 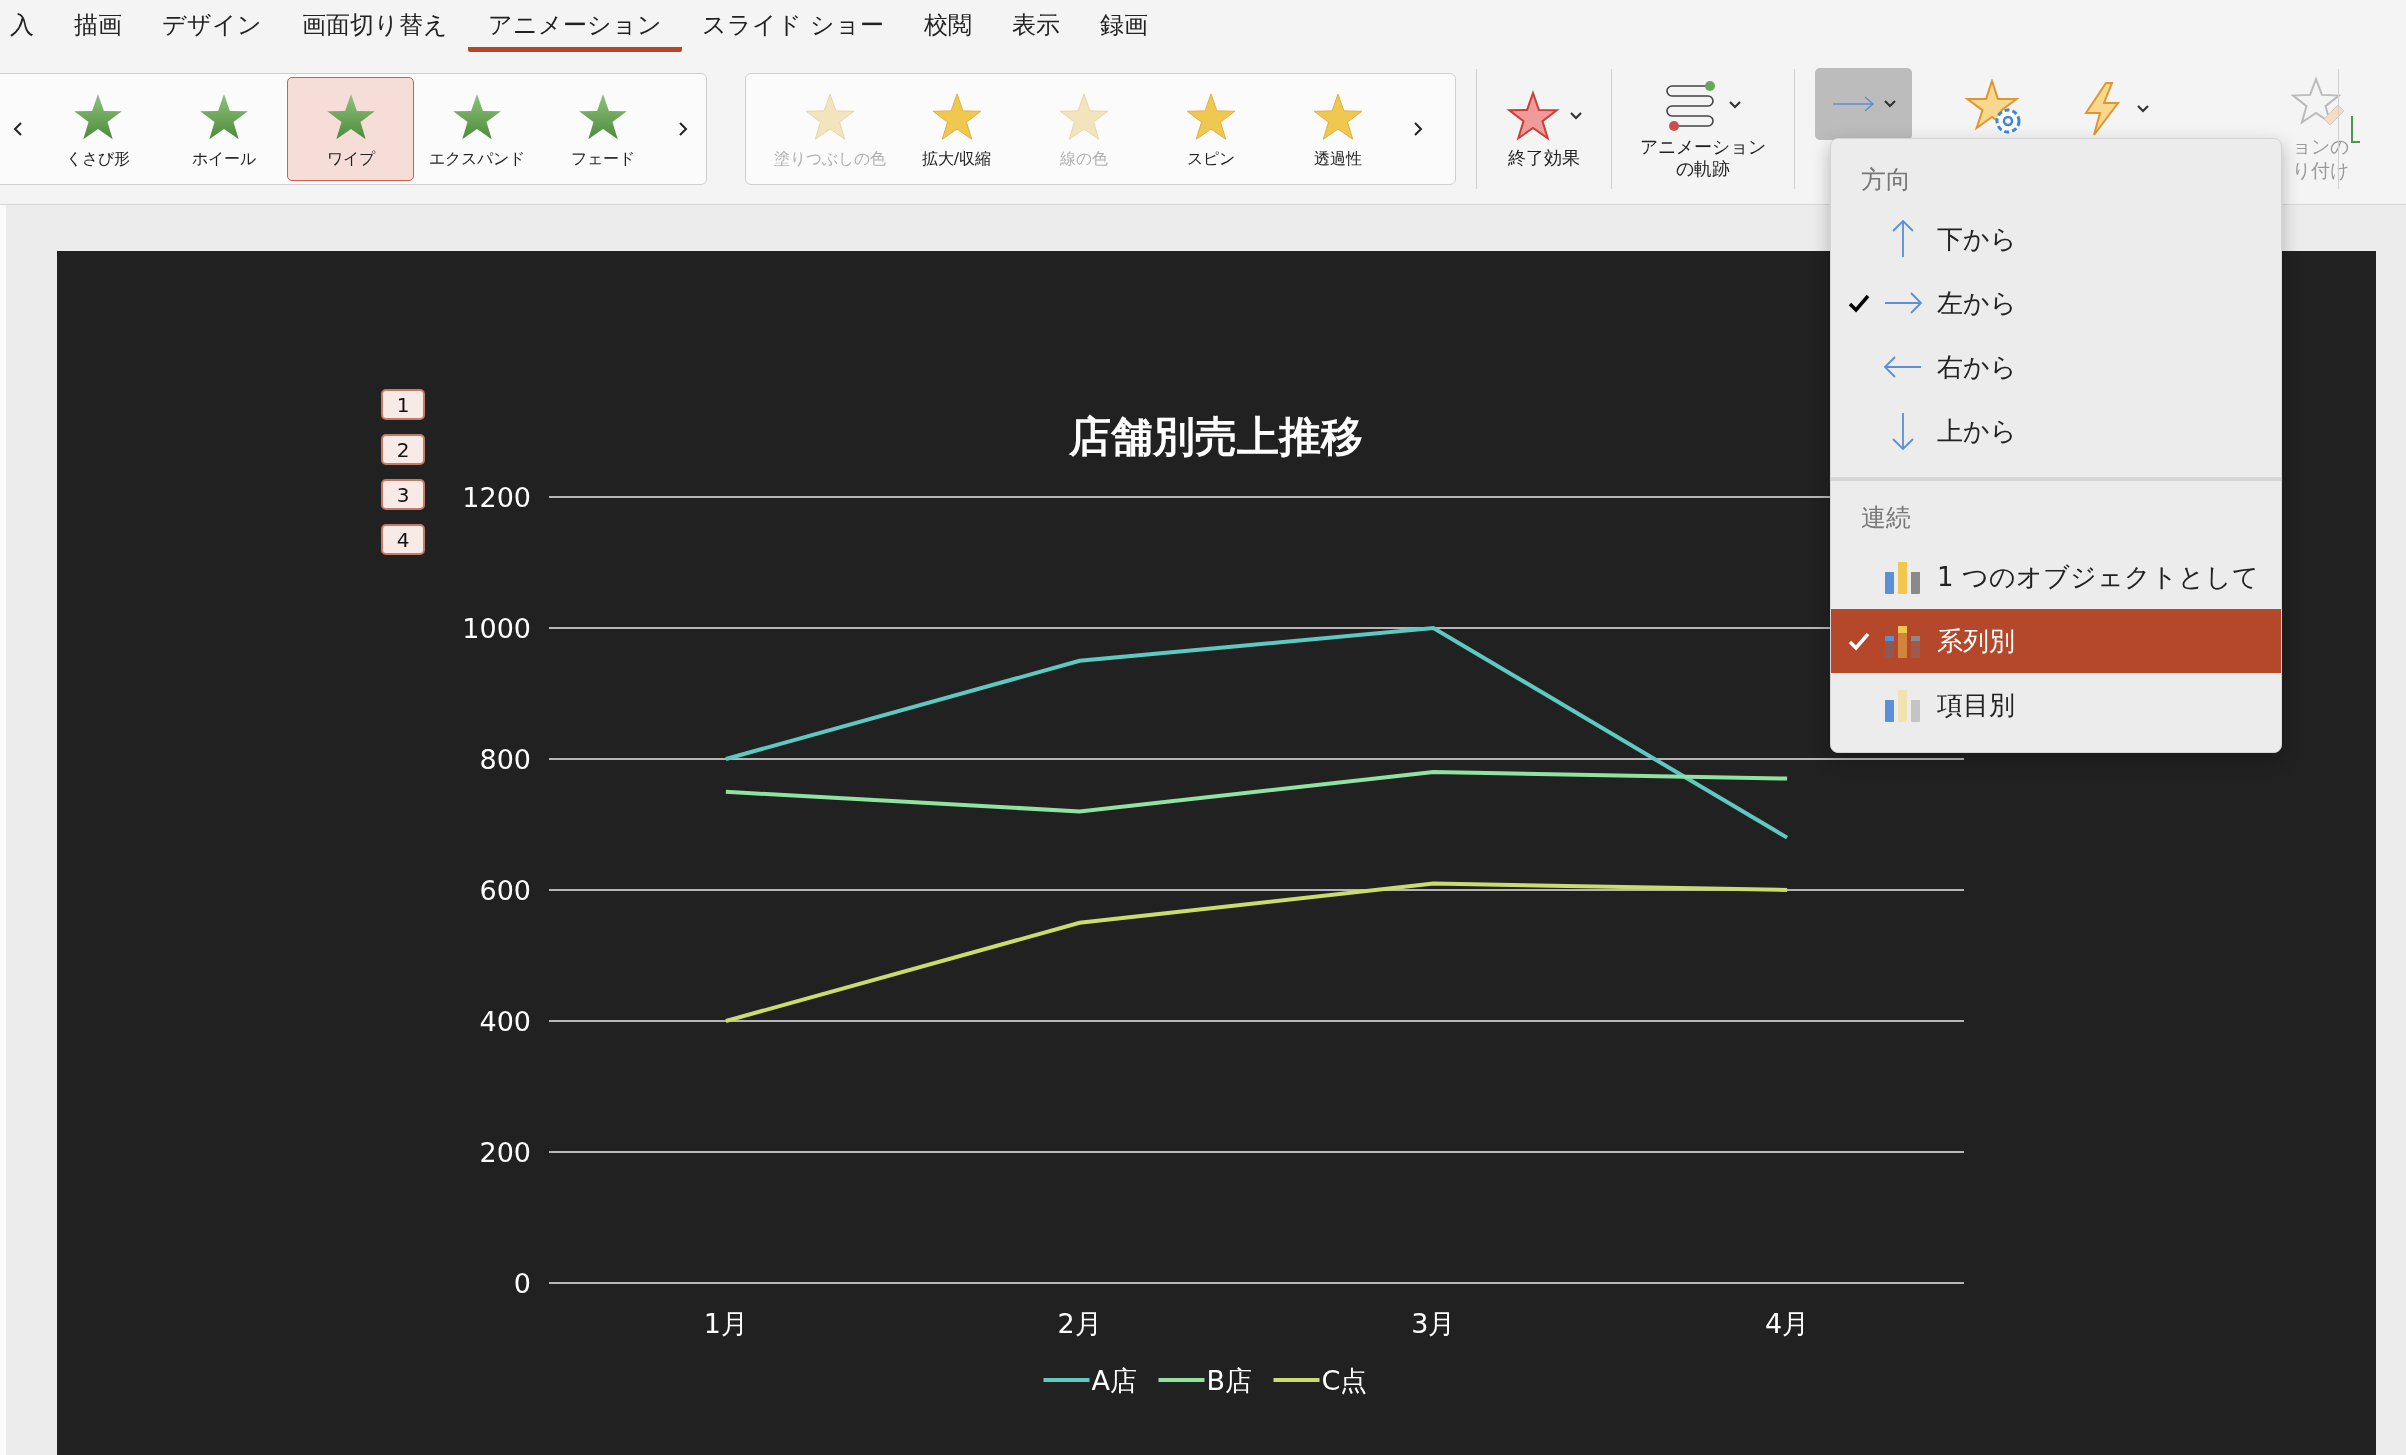 I want to click on menu-item: 上から, so click(x=2056, y=431).